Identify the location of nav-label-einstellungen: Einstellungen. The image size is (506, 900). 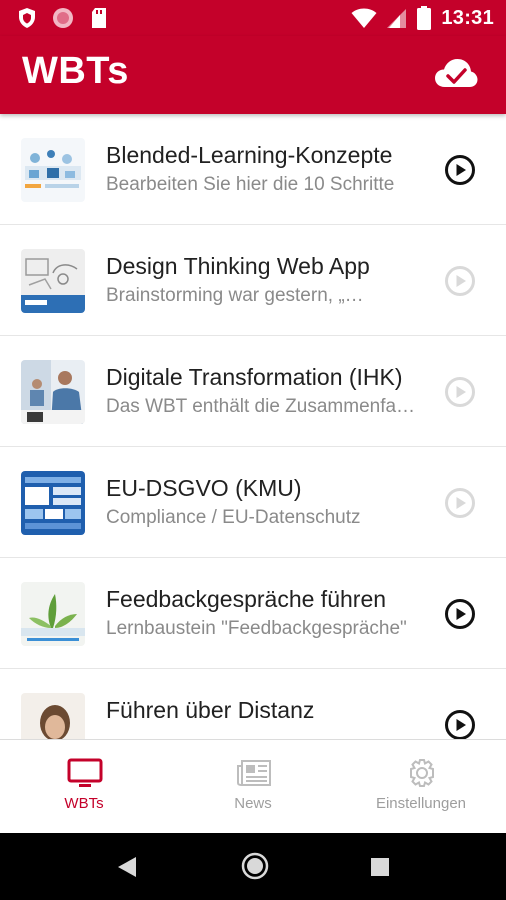
(421, 803).